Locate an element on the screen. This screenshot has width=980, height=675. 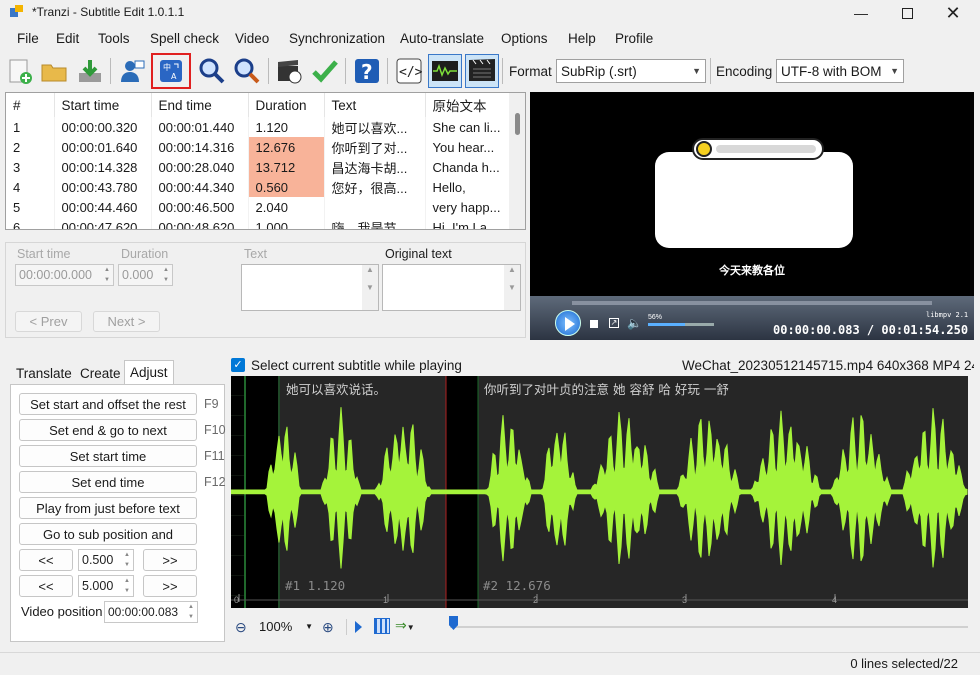
col-duration: Duration is located at coordinates (286, 105).